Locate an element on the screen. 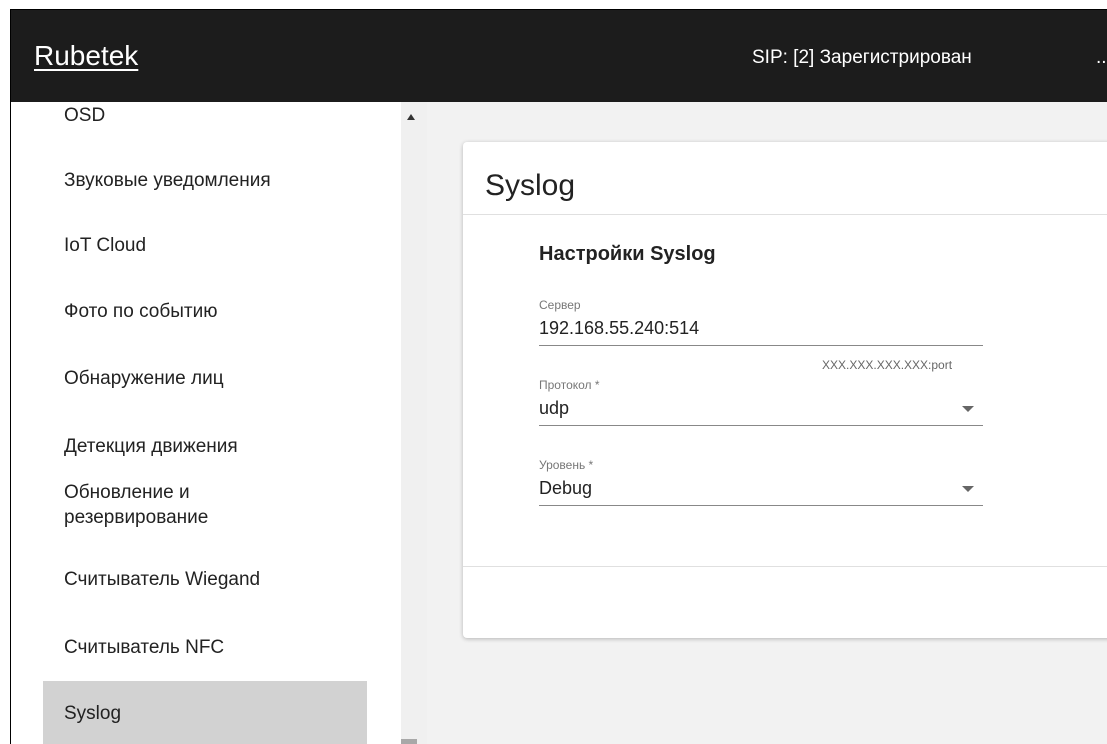 The width and height of the screenshot is (1107, 744). server-input: 192.168.55.240:514 is located at coordinates (619, 328).